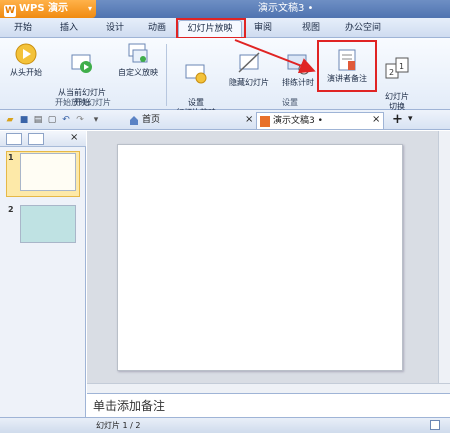  Describe the element at coordinates (24, 120) in the screenshot. I see `save-icon: ■` at that location.